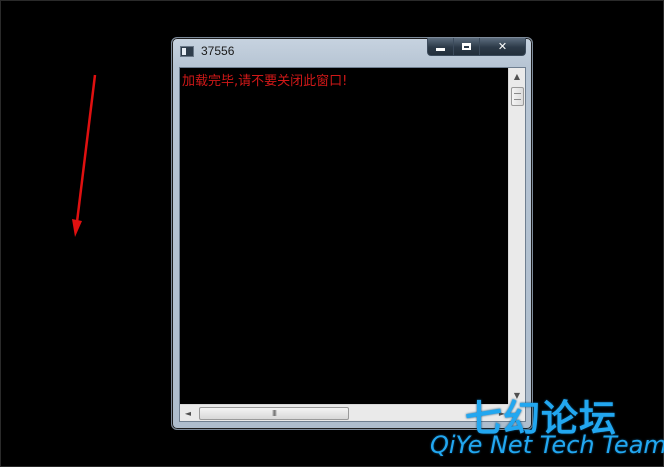  I want to click on maximize-button, so click(467, 47).